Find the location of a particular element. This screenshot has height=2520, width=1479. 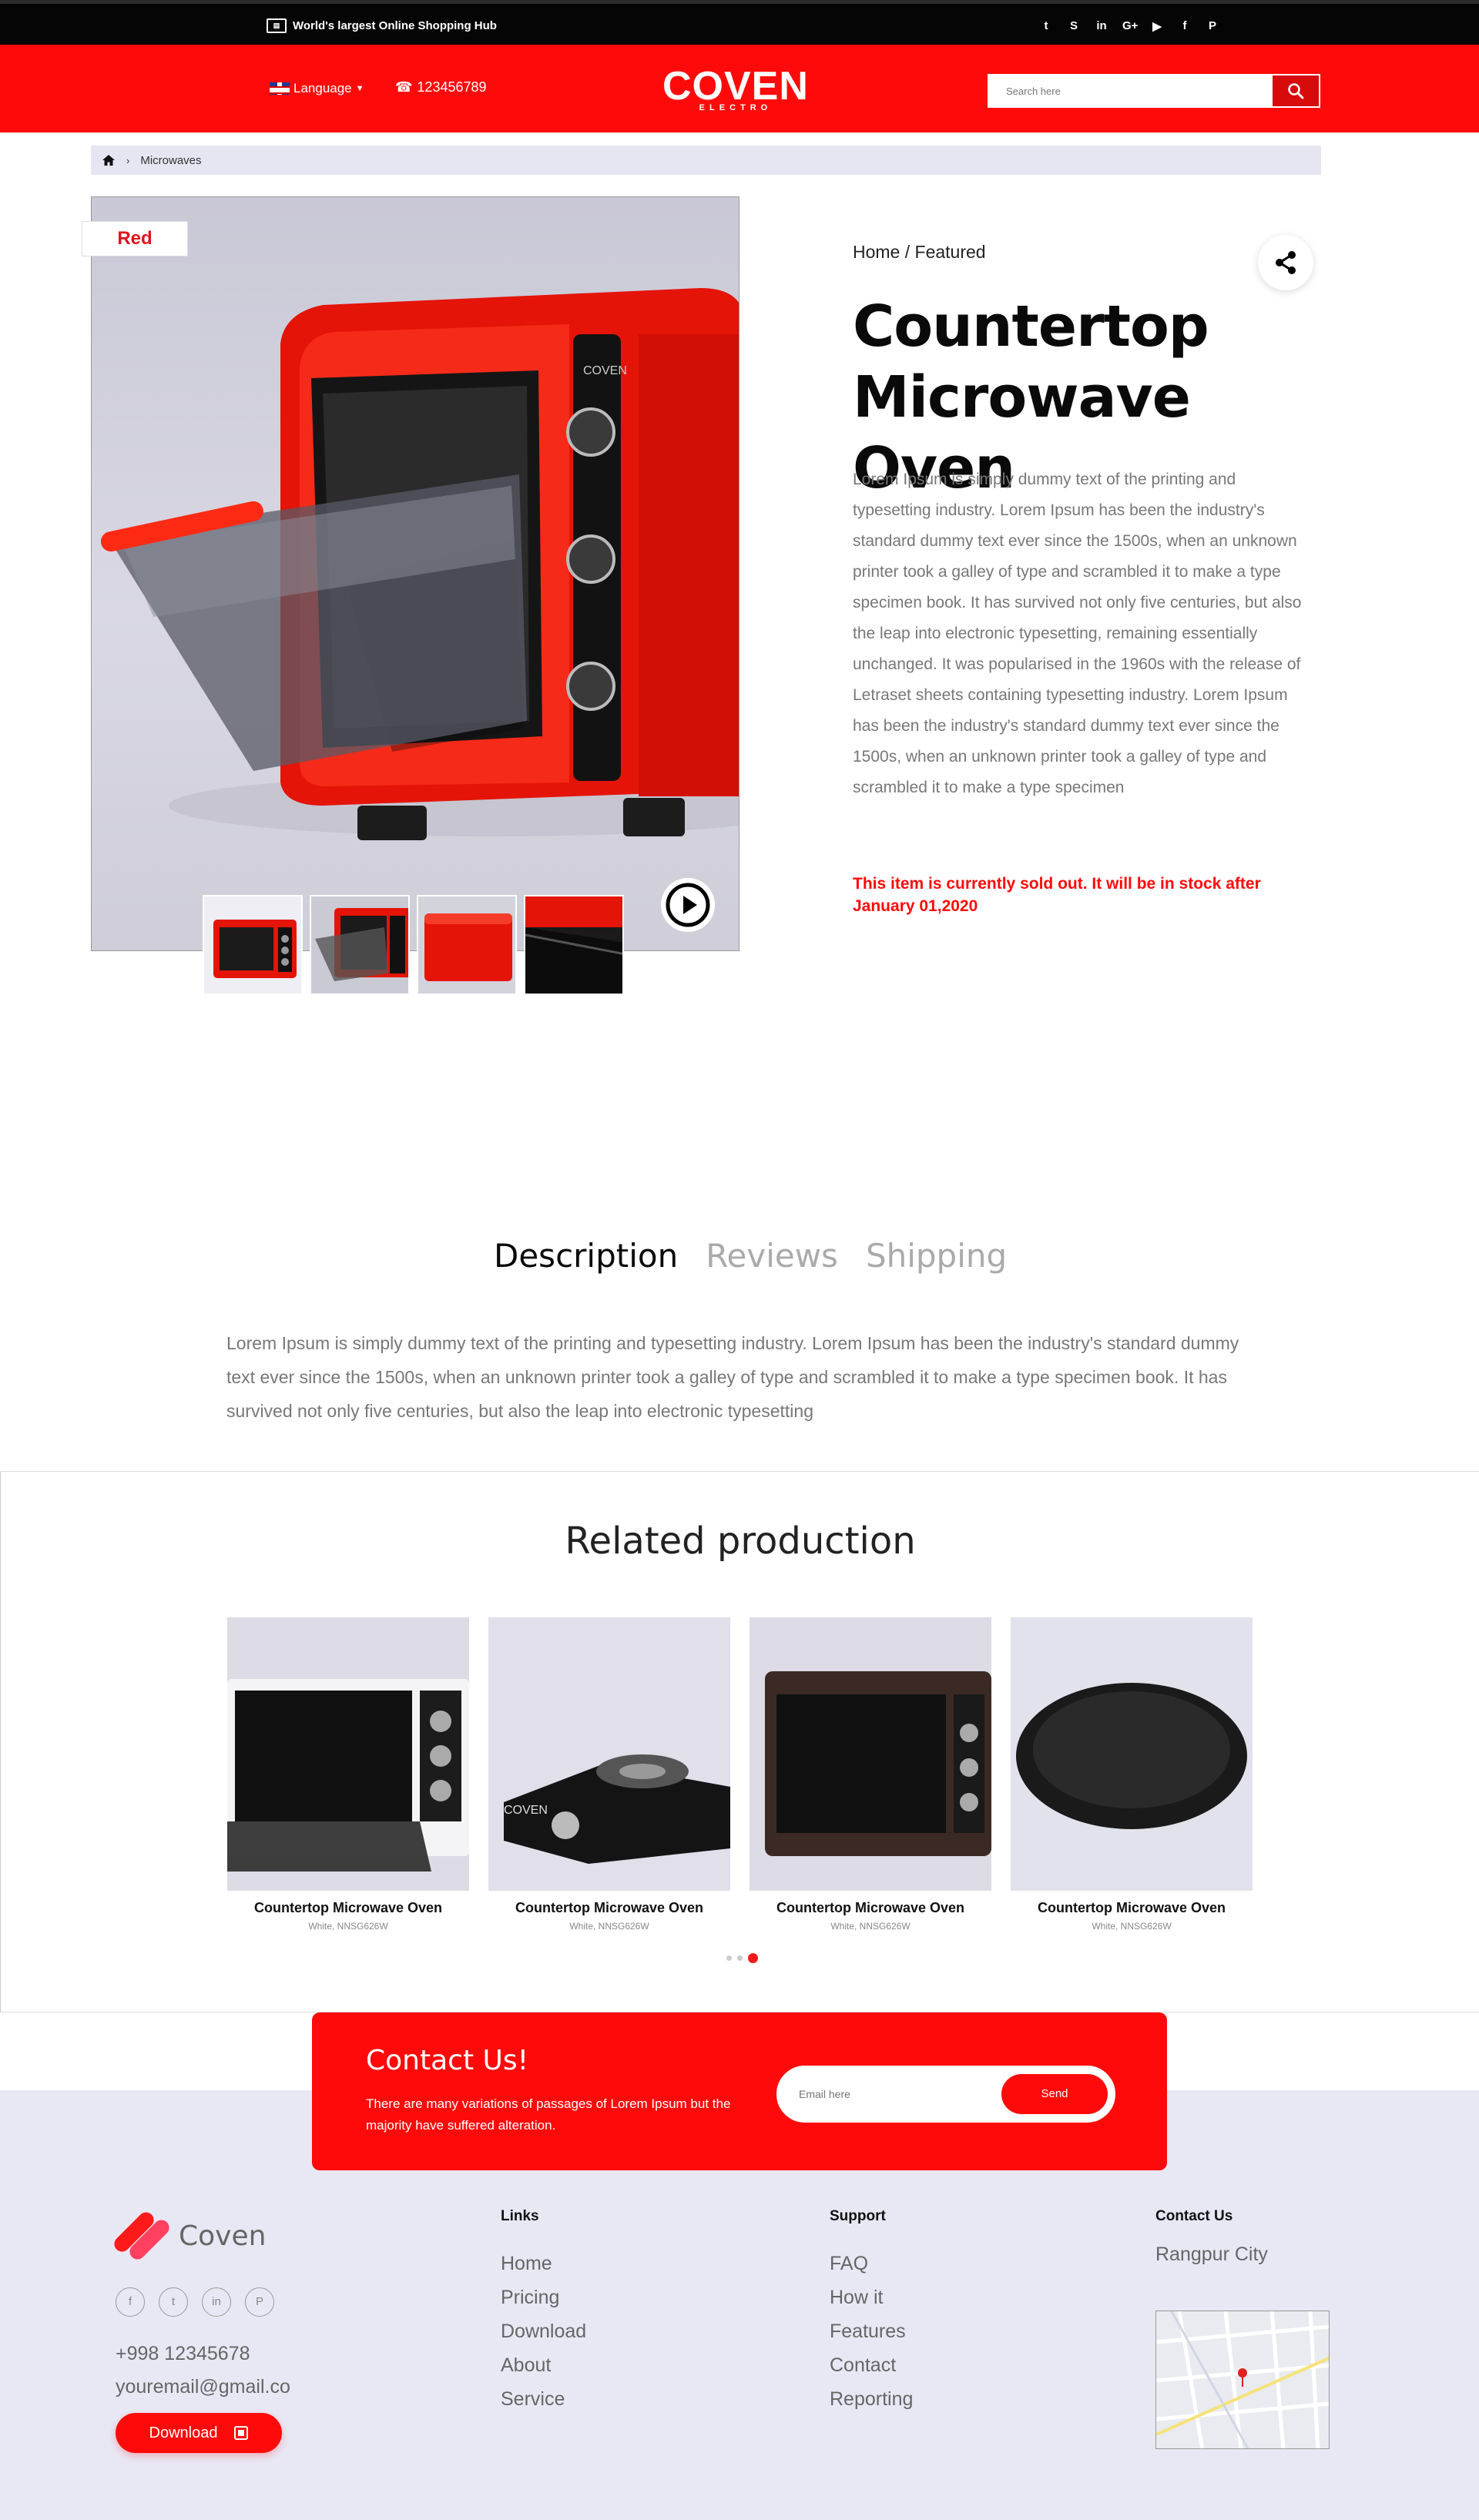

carousel-dot-active is located at coordinates (753, 1958).